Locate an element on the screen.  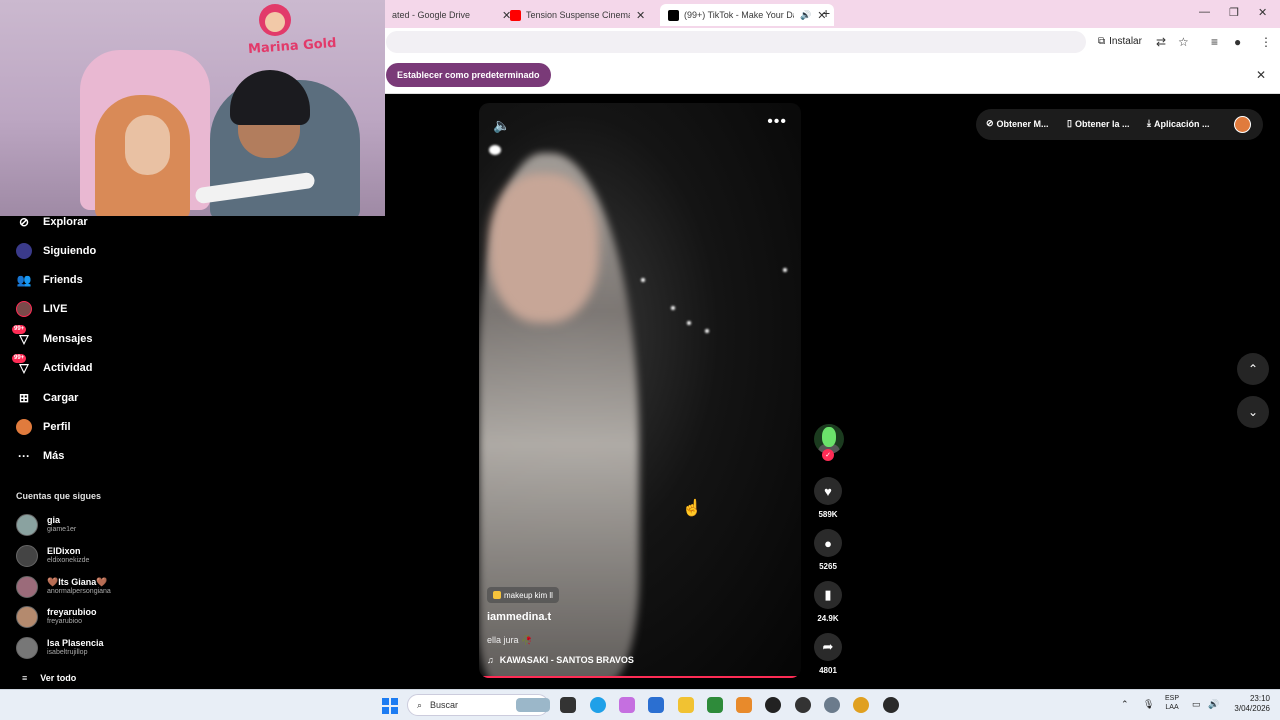
sidebar-item-label: Mensajes is located at coordinates (68, 339).